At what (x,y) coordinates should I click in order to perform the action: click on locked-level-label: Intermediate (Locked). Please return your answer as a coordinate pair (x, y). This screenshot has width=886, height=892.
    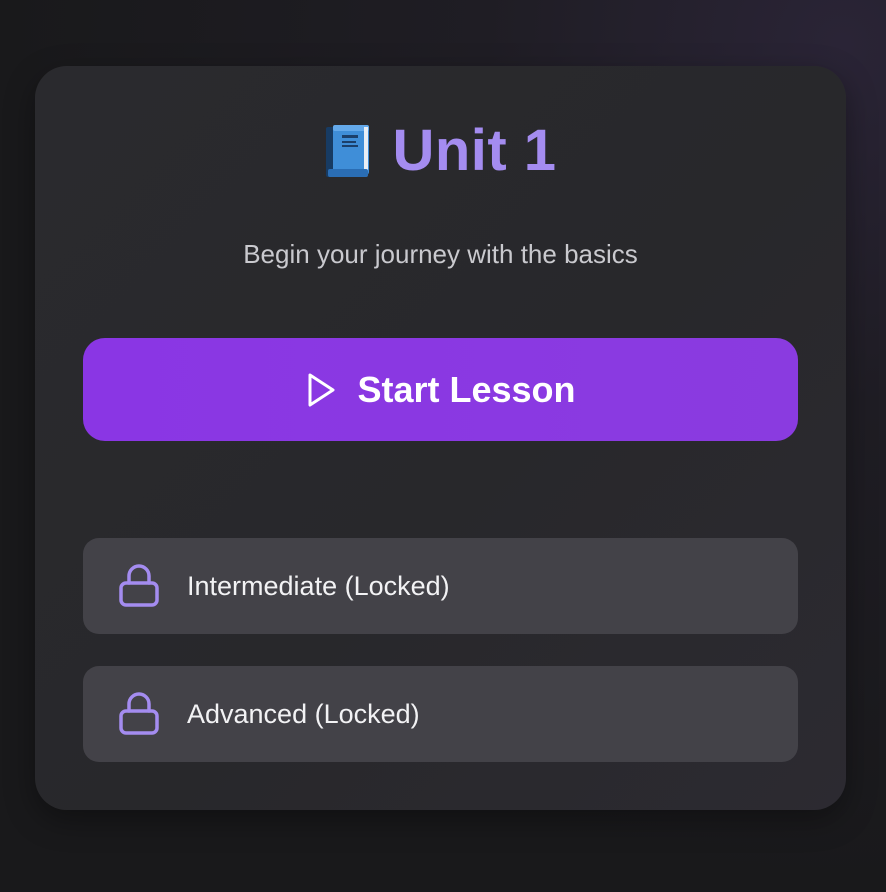
    Looking at the image, I should click on (318, 586).